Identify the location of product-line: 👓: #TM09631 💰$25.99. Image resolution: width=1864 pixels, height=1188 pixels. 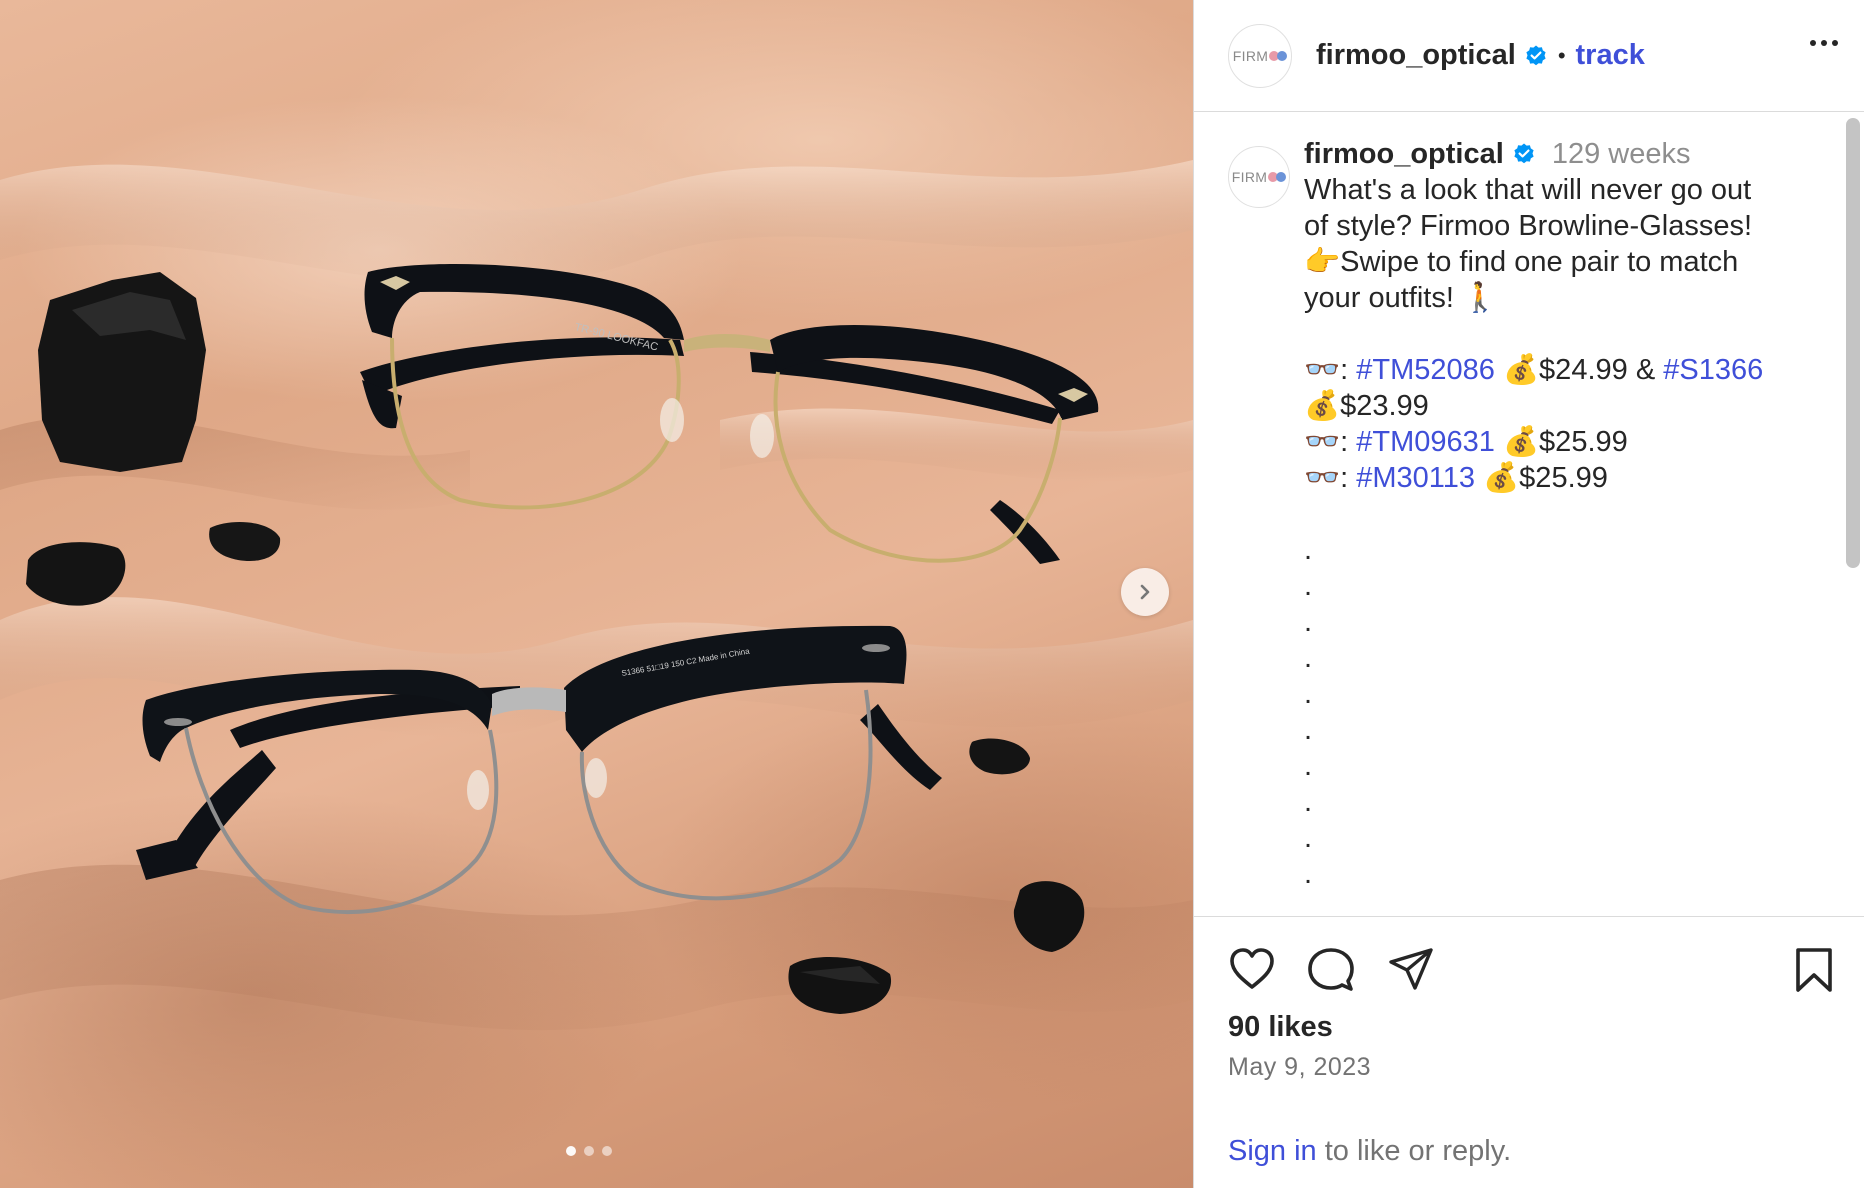
(1466, 442).